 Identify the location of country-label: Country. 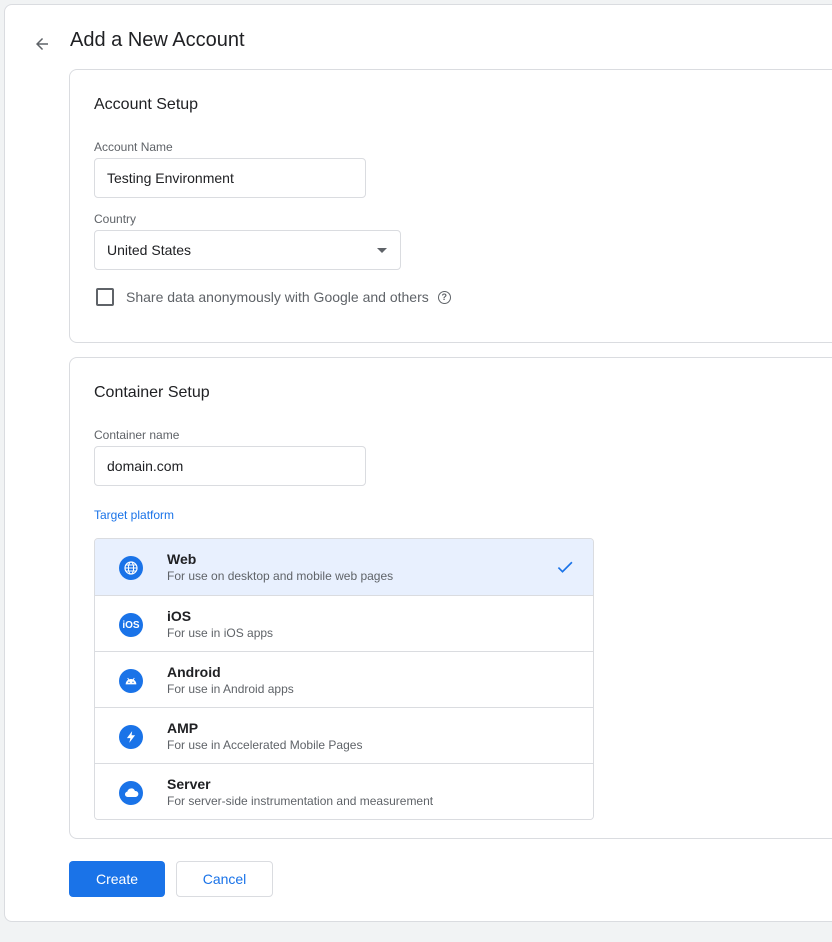
(115, 219).